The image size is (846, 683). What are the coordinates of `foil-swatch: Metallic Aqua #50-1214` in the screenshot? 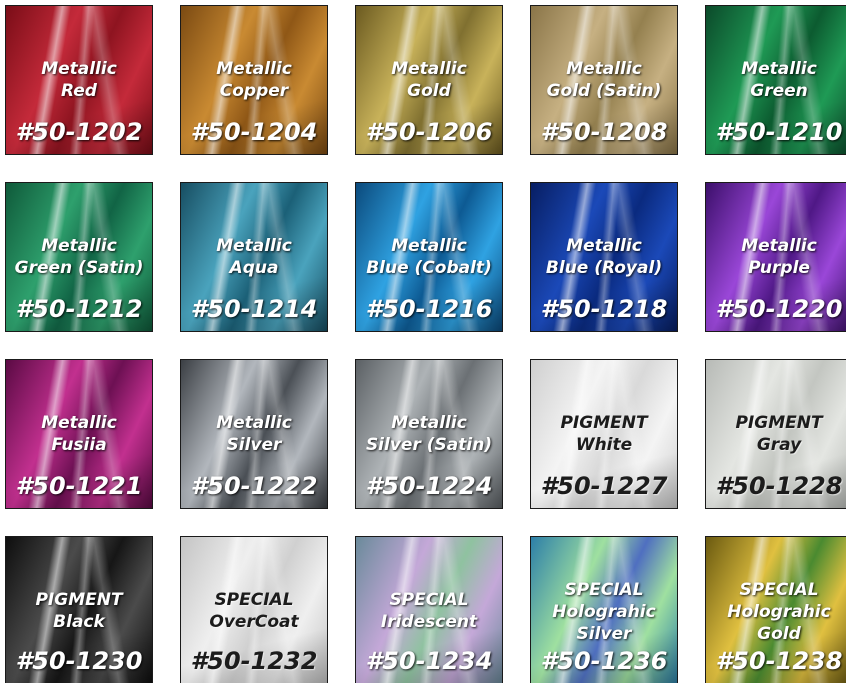 It's located at (254, 257).